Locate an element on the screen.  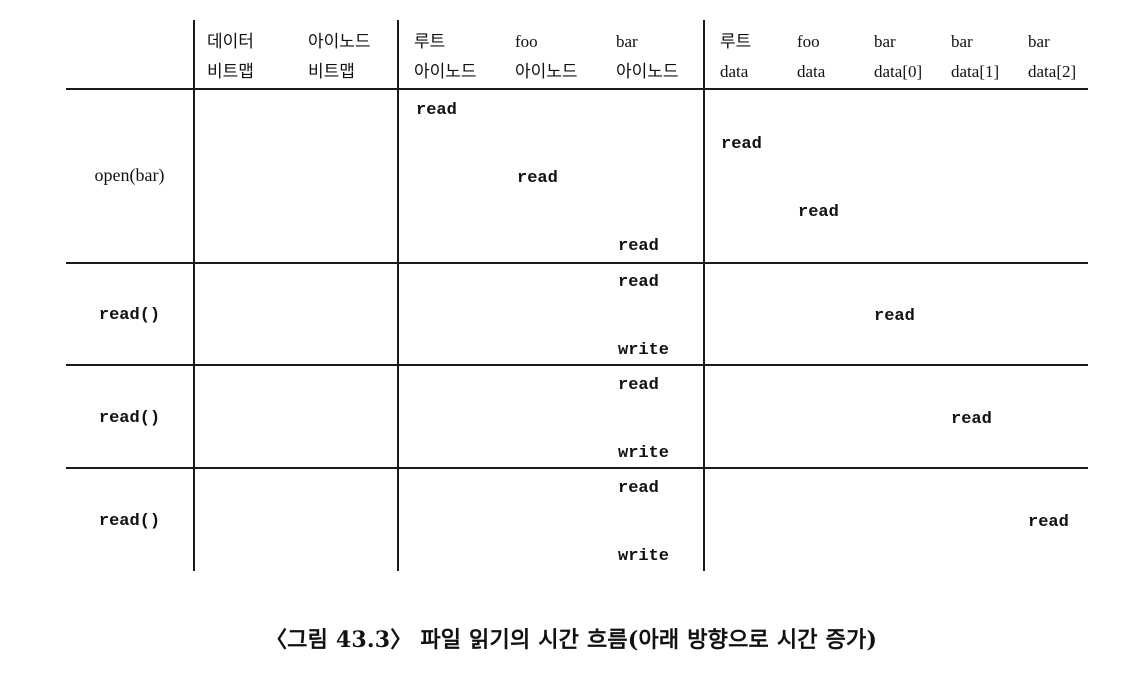
figure-caption: 〈그림 43.3〉 파일 읽기의 시간 흐름(아래 방향으로 시간 증가) is located at coordinates (571, 640).